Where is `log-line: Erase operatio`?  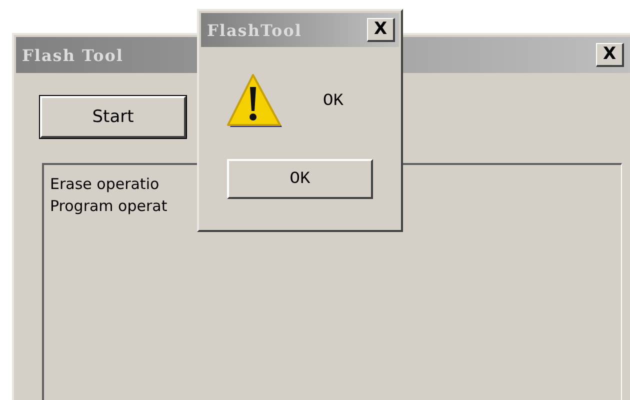 log-line: Erase operatio is located at coordinates (105, 184).